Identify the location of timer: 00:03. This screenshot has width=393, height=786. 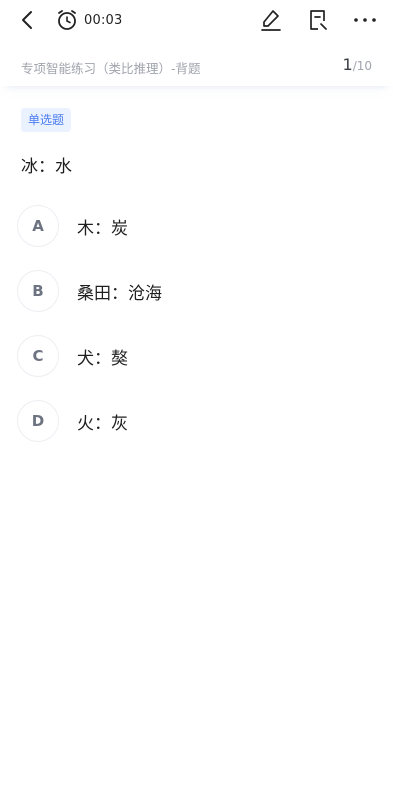
(89, 20).